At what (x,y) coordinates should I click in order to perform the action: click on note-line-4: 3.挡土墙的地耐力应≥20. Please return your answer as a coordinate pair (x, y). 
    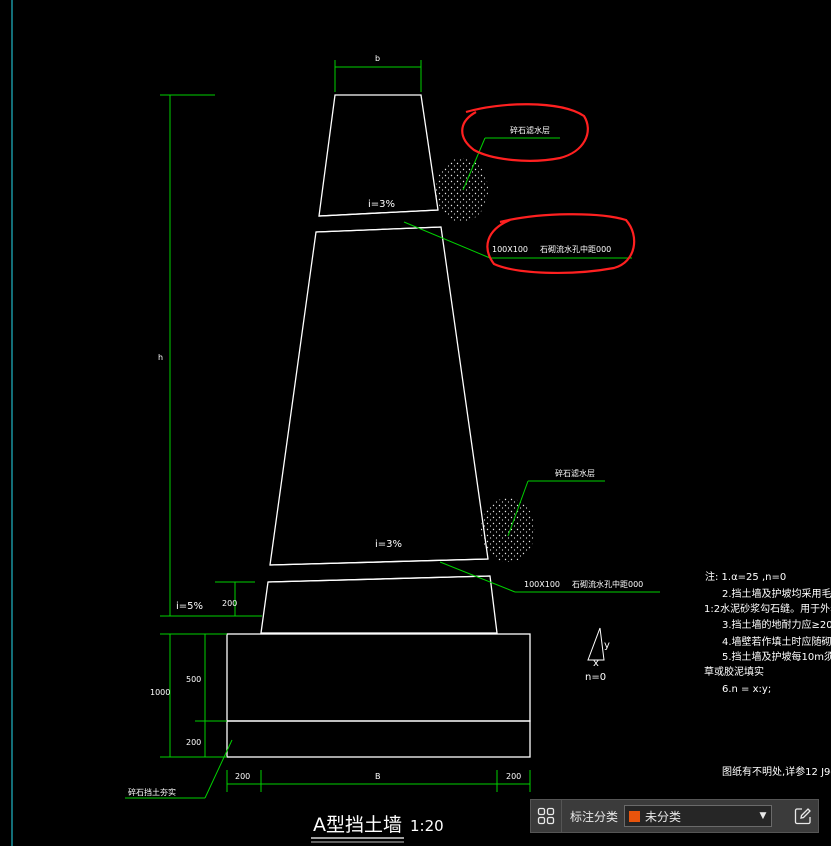
    Looking at the image, I should click on (776, 624).